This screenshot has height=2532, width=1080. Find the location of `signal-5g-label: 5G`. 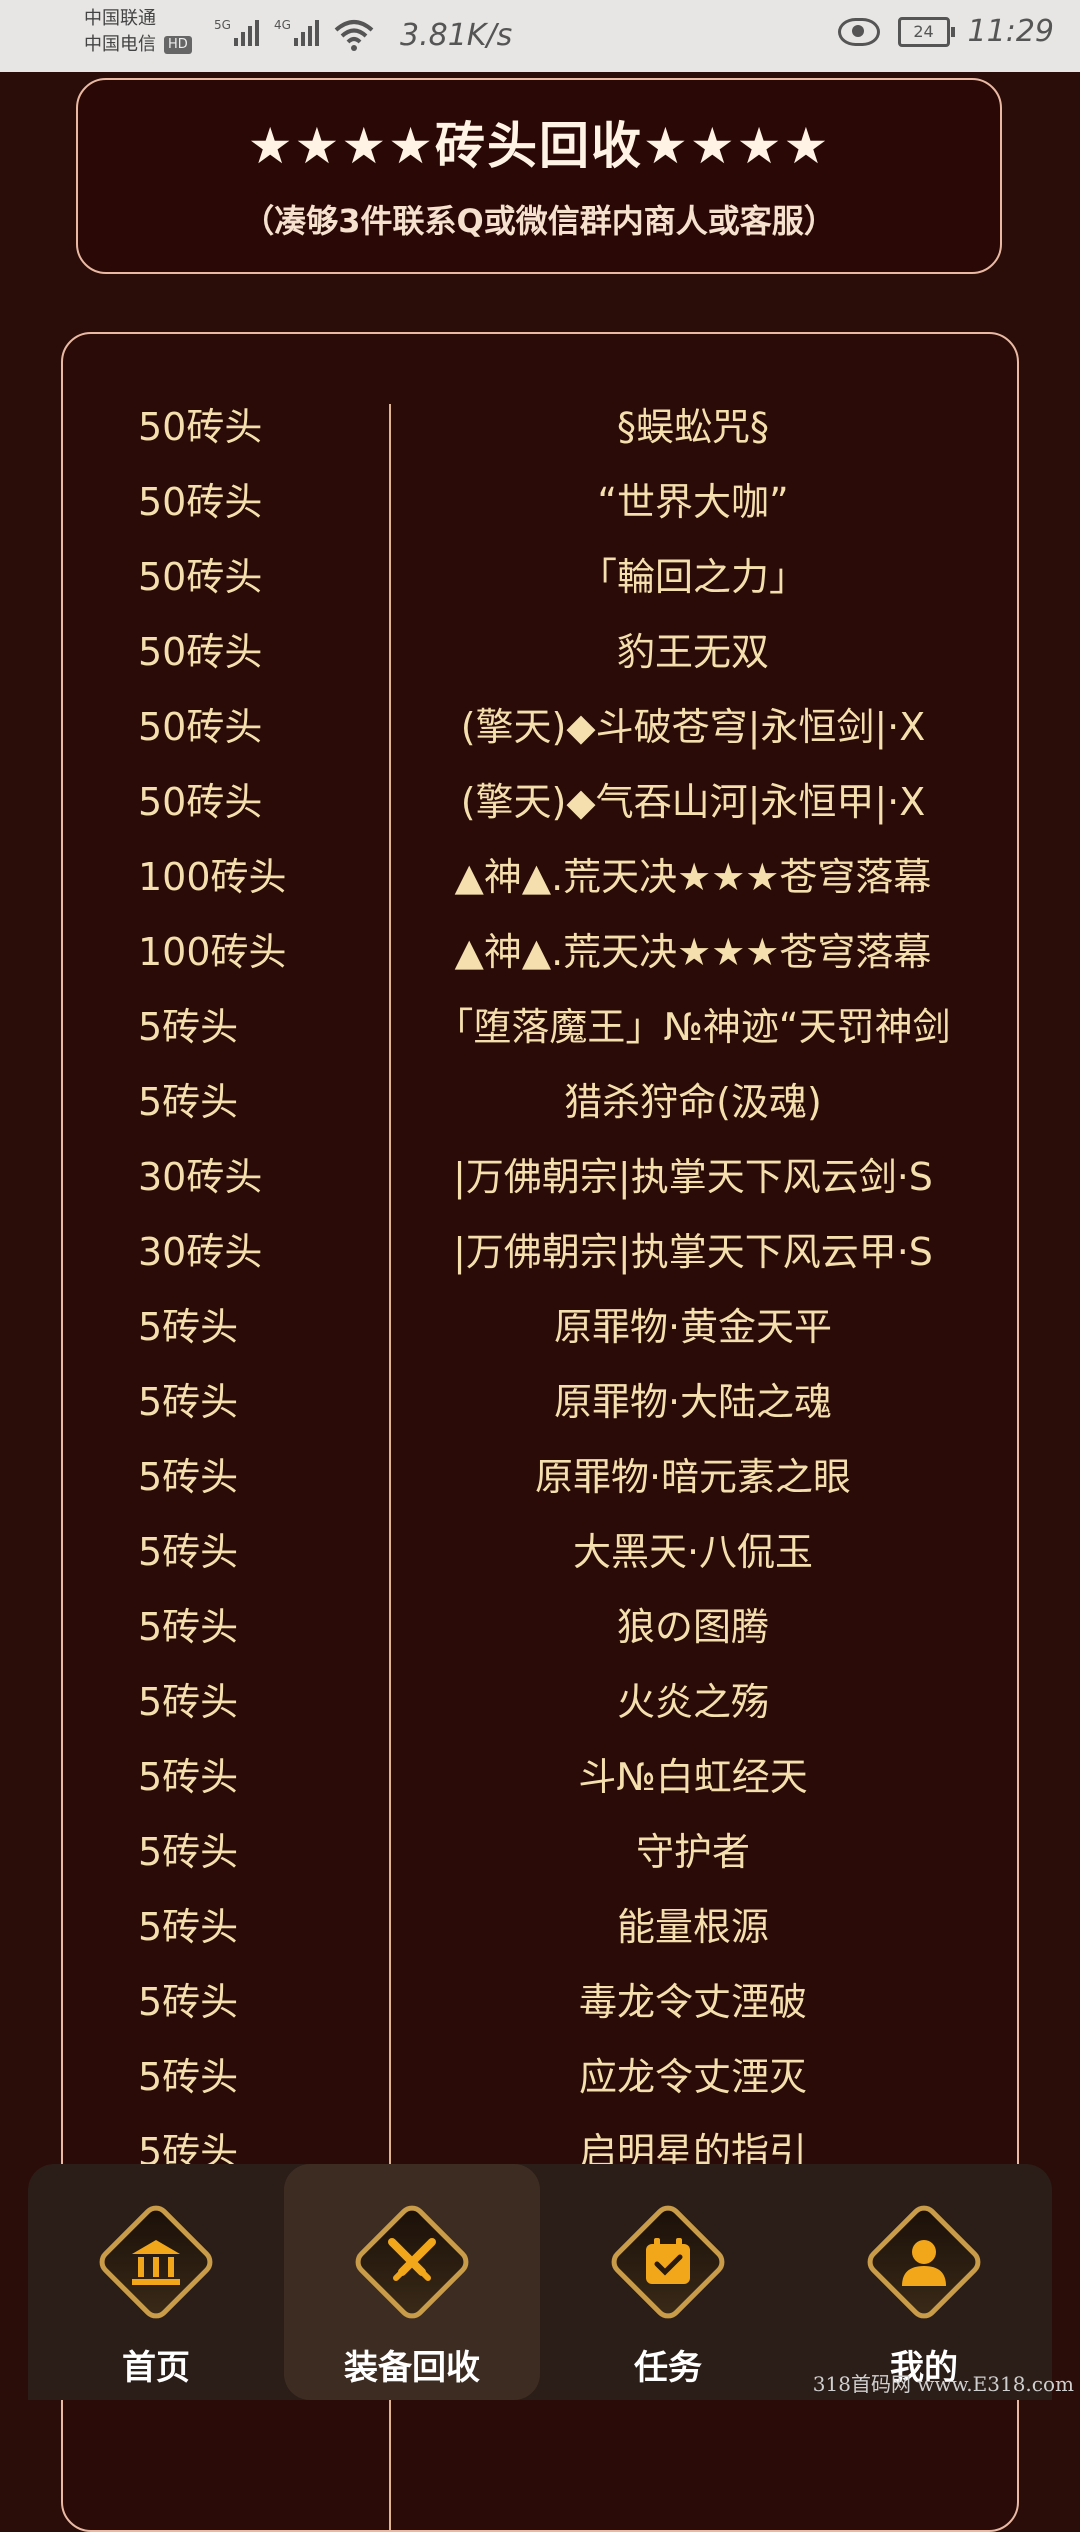

signal-5g-label: 5G is located at coordinates (222, 25).